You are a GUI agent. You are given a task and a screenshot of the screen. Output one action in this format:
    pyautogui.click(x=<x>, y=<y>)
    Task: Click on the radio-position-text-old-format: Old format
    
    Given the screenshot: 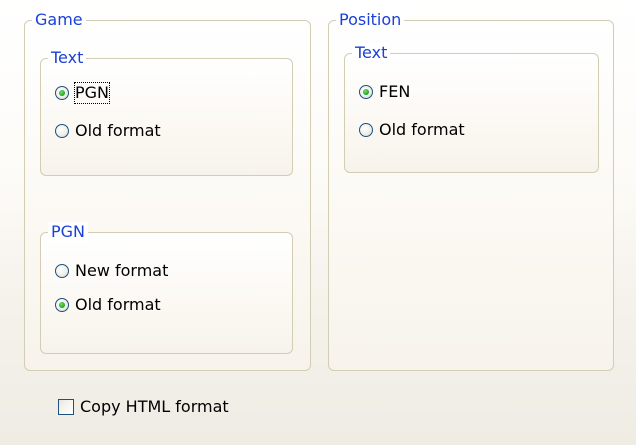 What is the action you would take?
    pyautogui.click(x=412, y=130)
    